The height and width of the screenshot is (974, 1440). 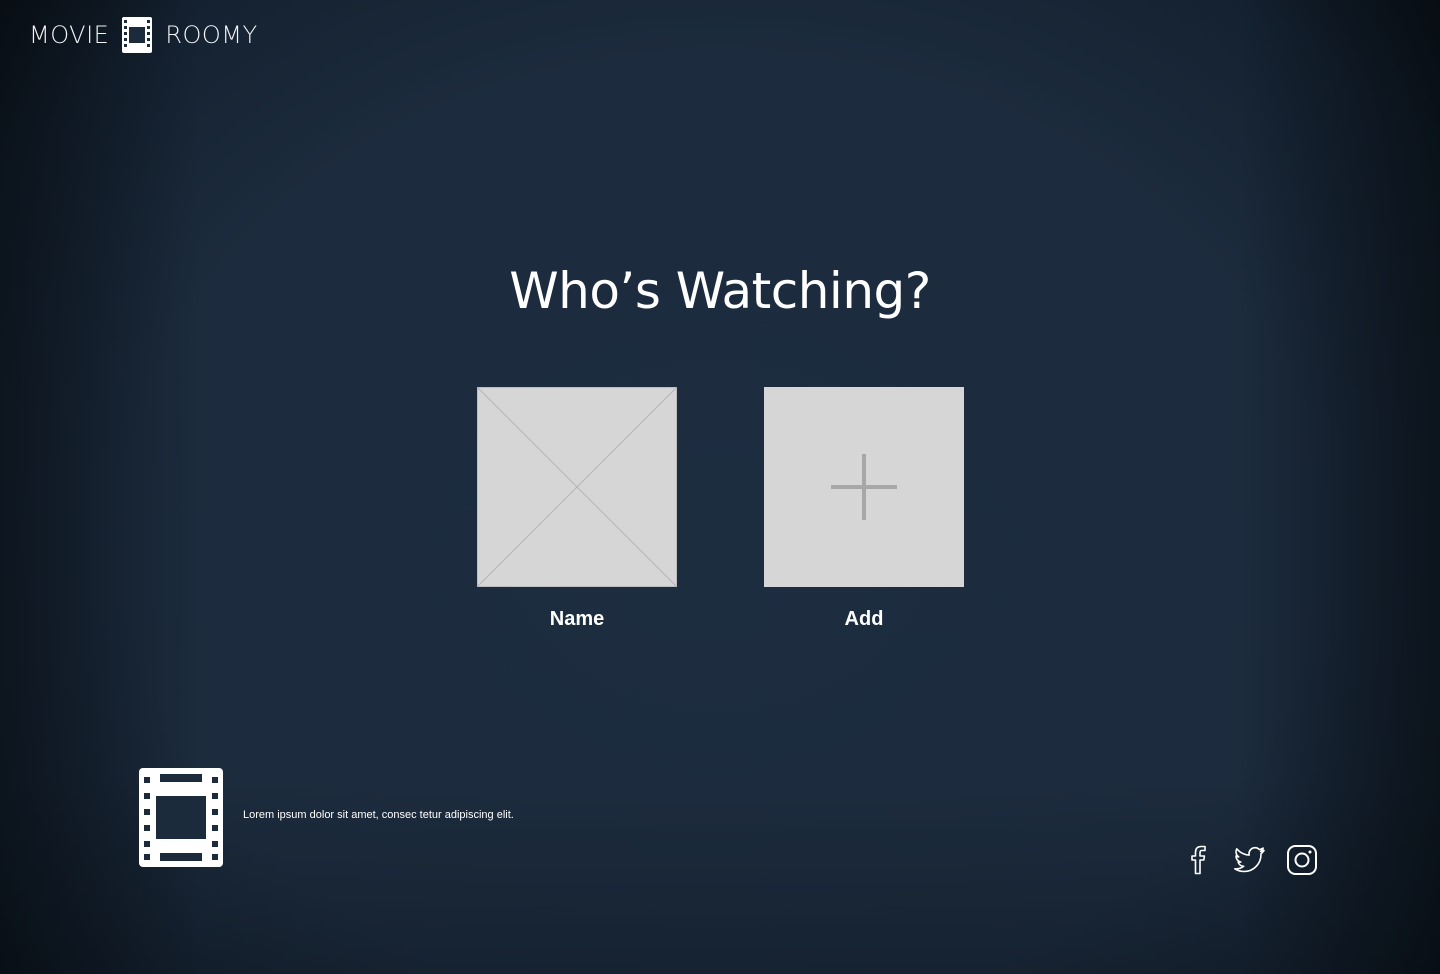 I want to click on profile-card-name: Name, so click(x=577, y=509).